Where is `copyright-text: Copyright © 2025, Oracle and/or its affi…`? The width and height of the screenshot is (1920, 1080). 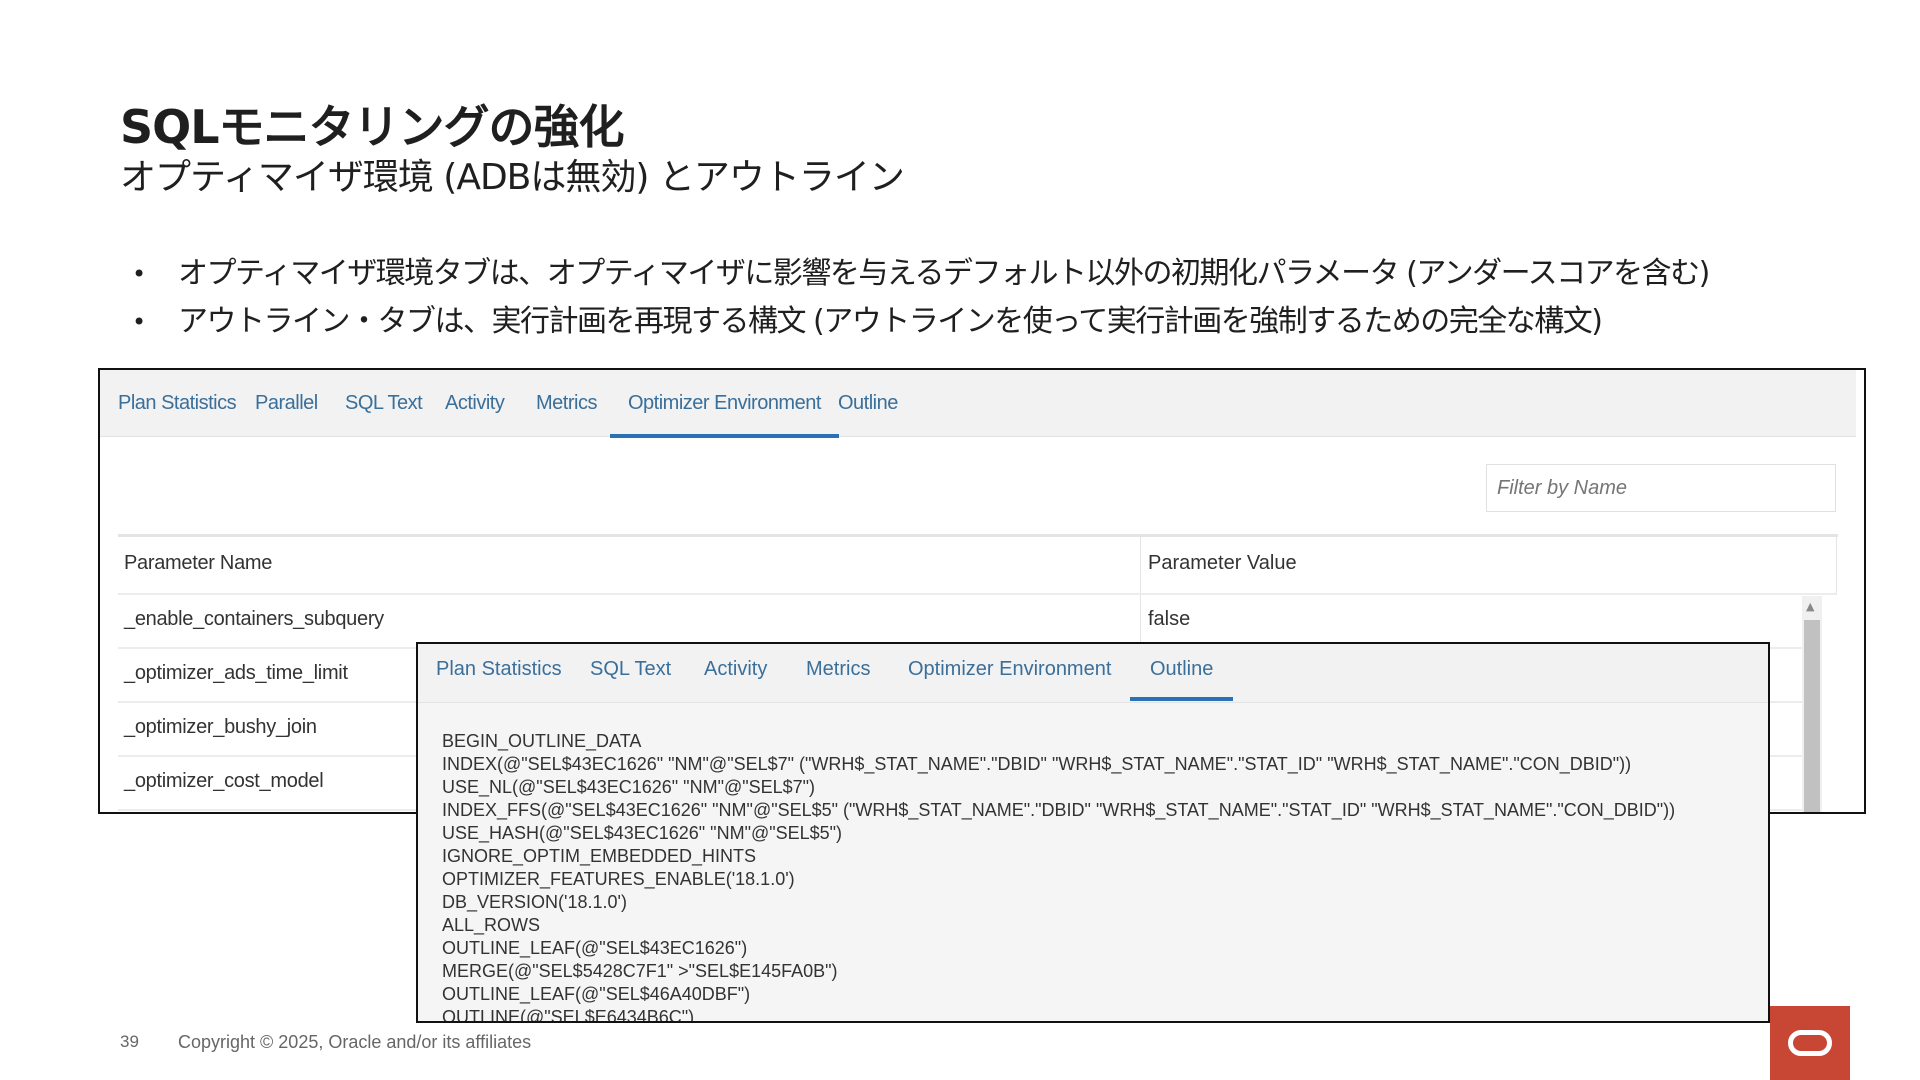
copyright-text: Copyright © 2025, Oracle and/or its affi… is located at coordinates (355, 1042).